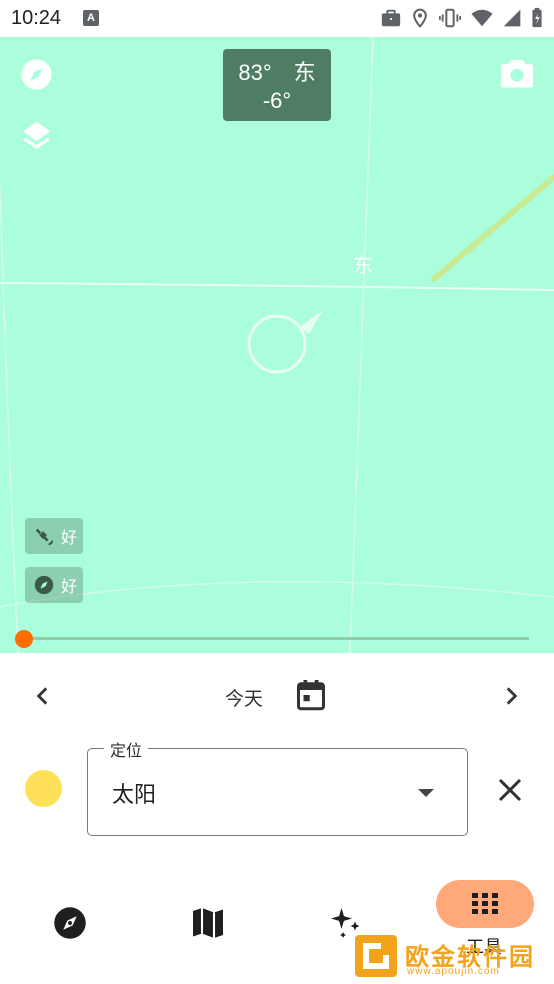 This screenshot has width=554, height=984. What do you see at coordinates (44, 537) in the screenshot?
I see `satellite-icon` at bounding box center [44, 537].